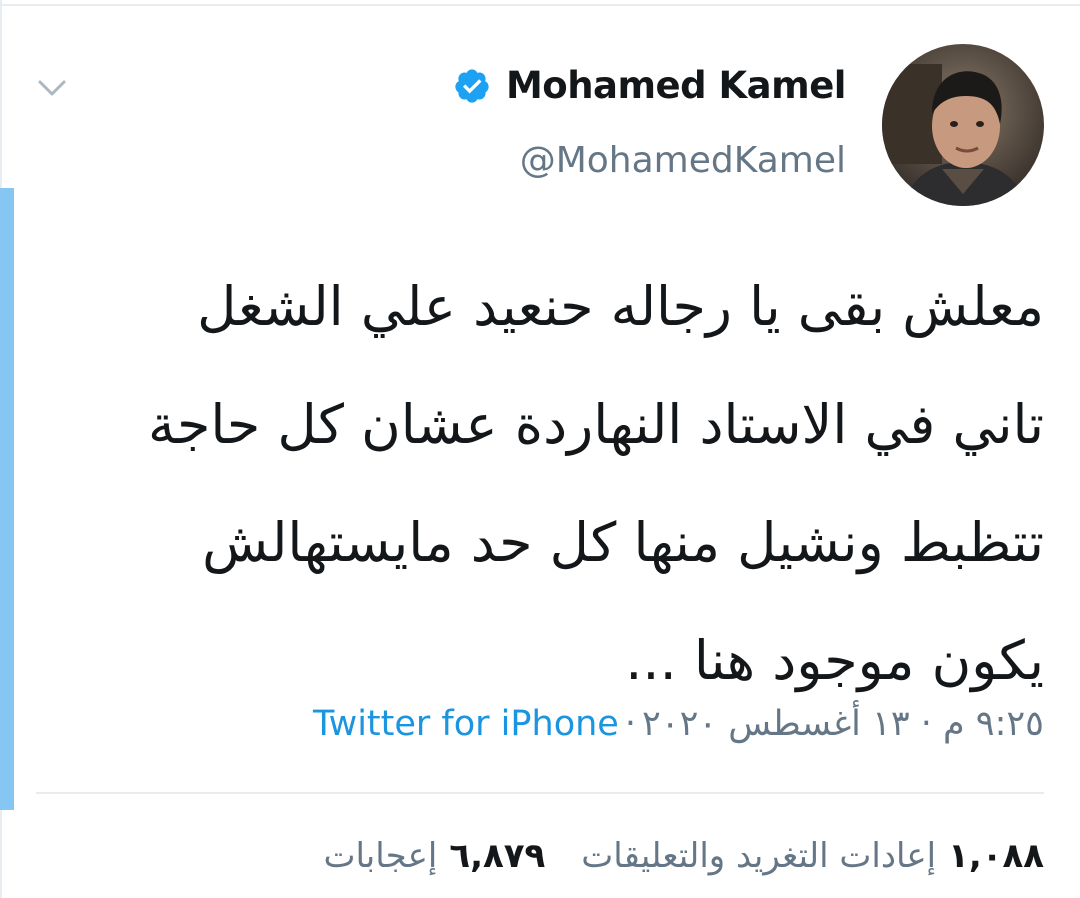 Image resolution: width=1080 pixels, height=898 pixels. I want to click on likes-count: ٦,٨٧٩, so click(497, 856).